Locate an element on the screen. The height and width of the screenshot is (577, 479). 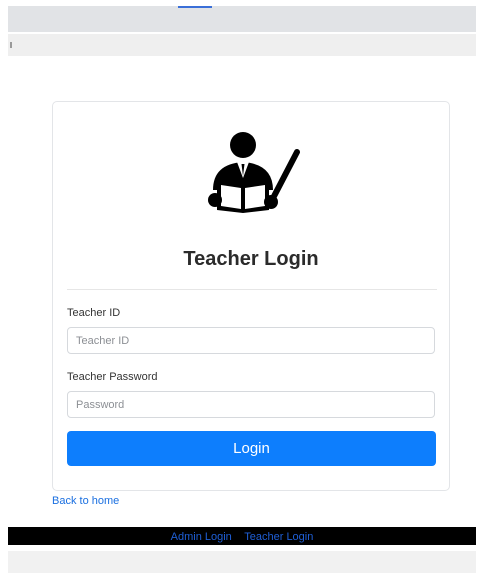
footer-admin-login-link: Admin Login is located at coordinates (201, 537).